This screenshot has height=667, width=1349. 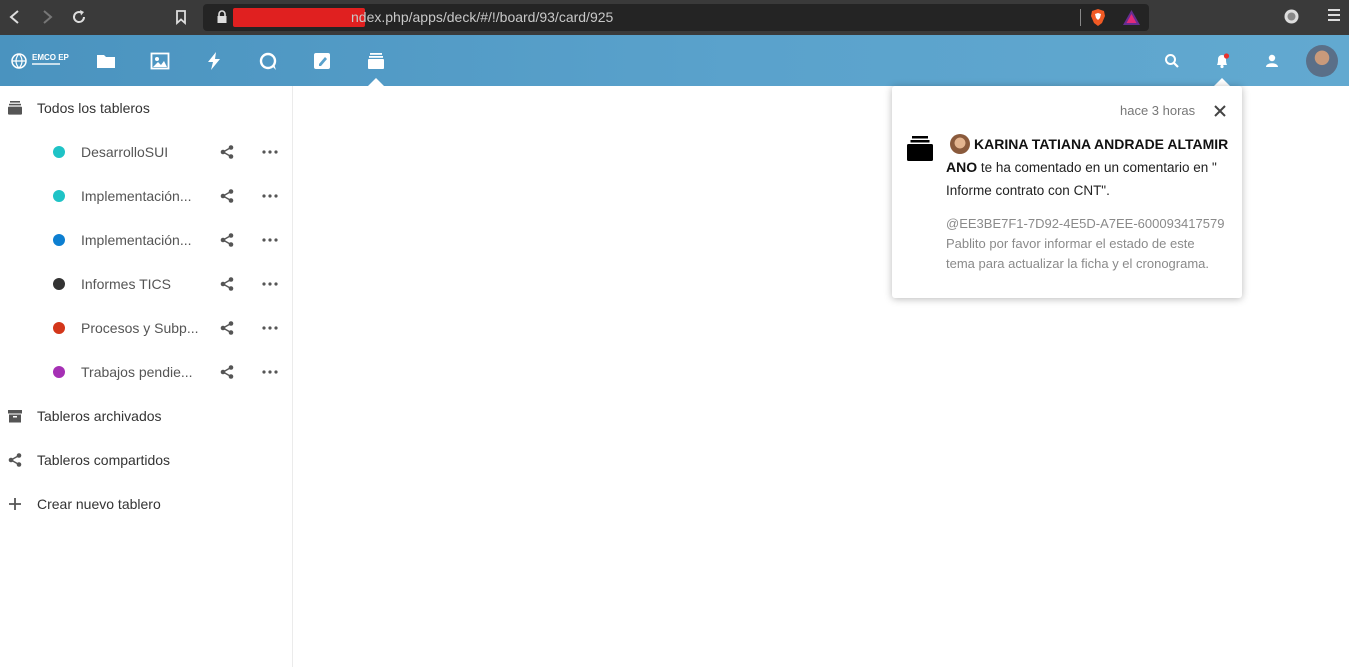 I want to click on redacted-host, so click(x=299, y=17).